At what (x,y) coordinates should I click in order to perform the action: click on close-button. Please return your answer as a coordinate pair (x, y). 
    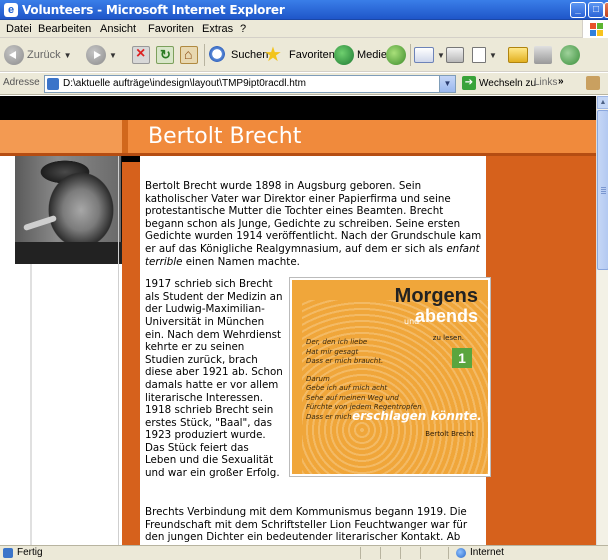
    Looking at the image, I should click on (606, 10).